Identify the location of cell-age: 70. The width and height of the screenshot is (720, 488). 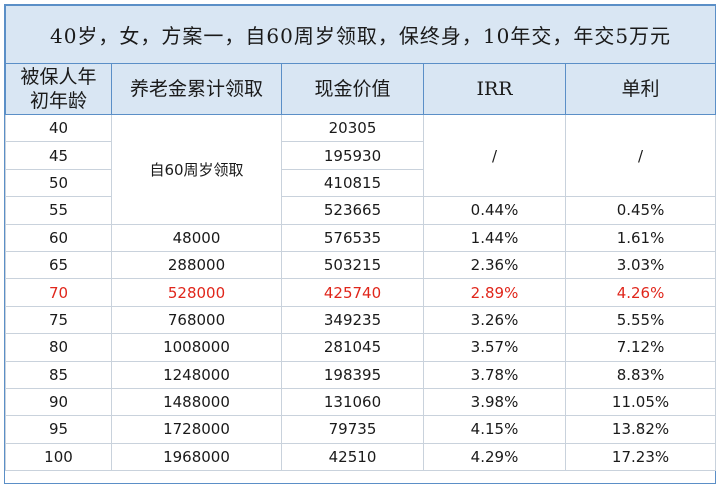
(58, 292).